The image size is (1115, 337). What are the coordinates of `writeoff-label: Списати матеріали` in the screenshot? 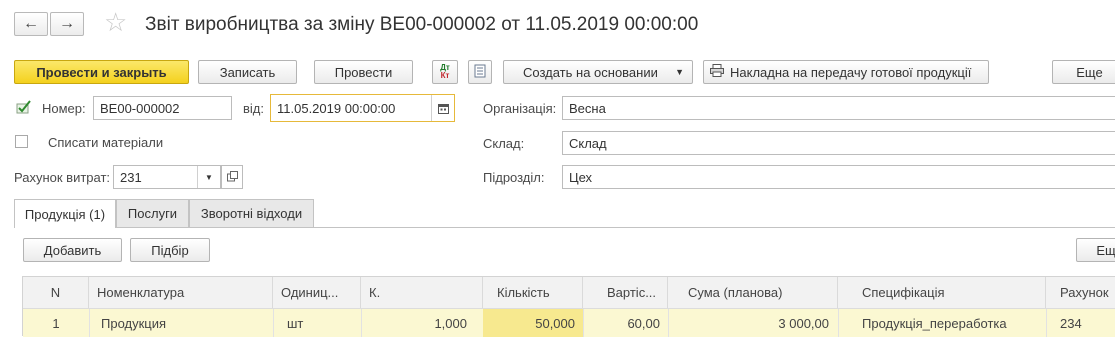 It's located at (106, 142).